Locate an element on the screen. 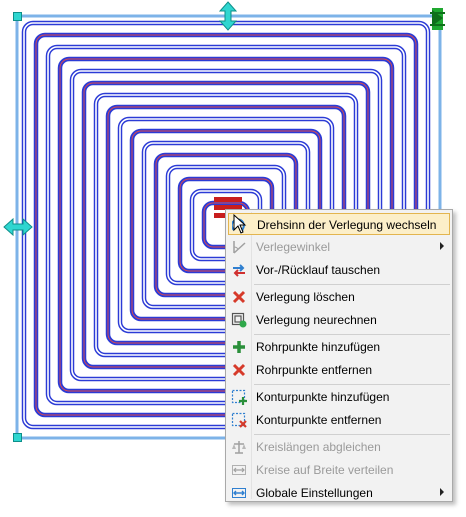  menu-item-remove-pipe-points: Rohrpunkte entfernen is located at coordinates (339, 370).